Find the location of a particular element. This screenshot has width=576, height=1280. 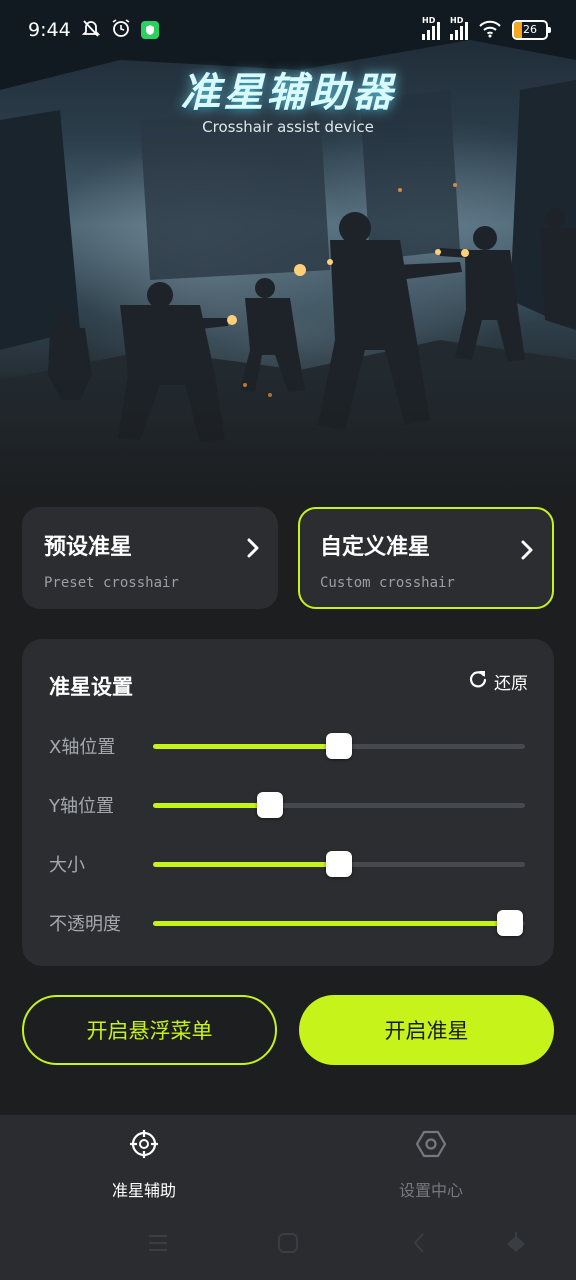

preset-card-title: 预设准星 is located at coordinates (88, 547).